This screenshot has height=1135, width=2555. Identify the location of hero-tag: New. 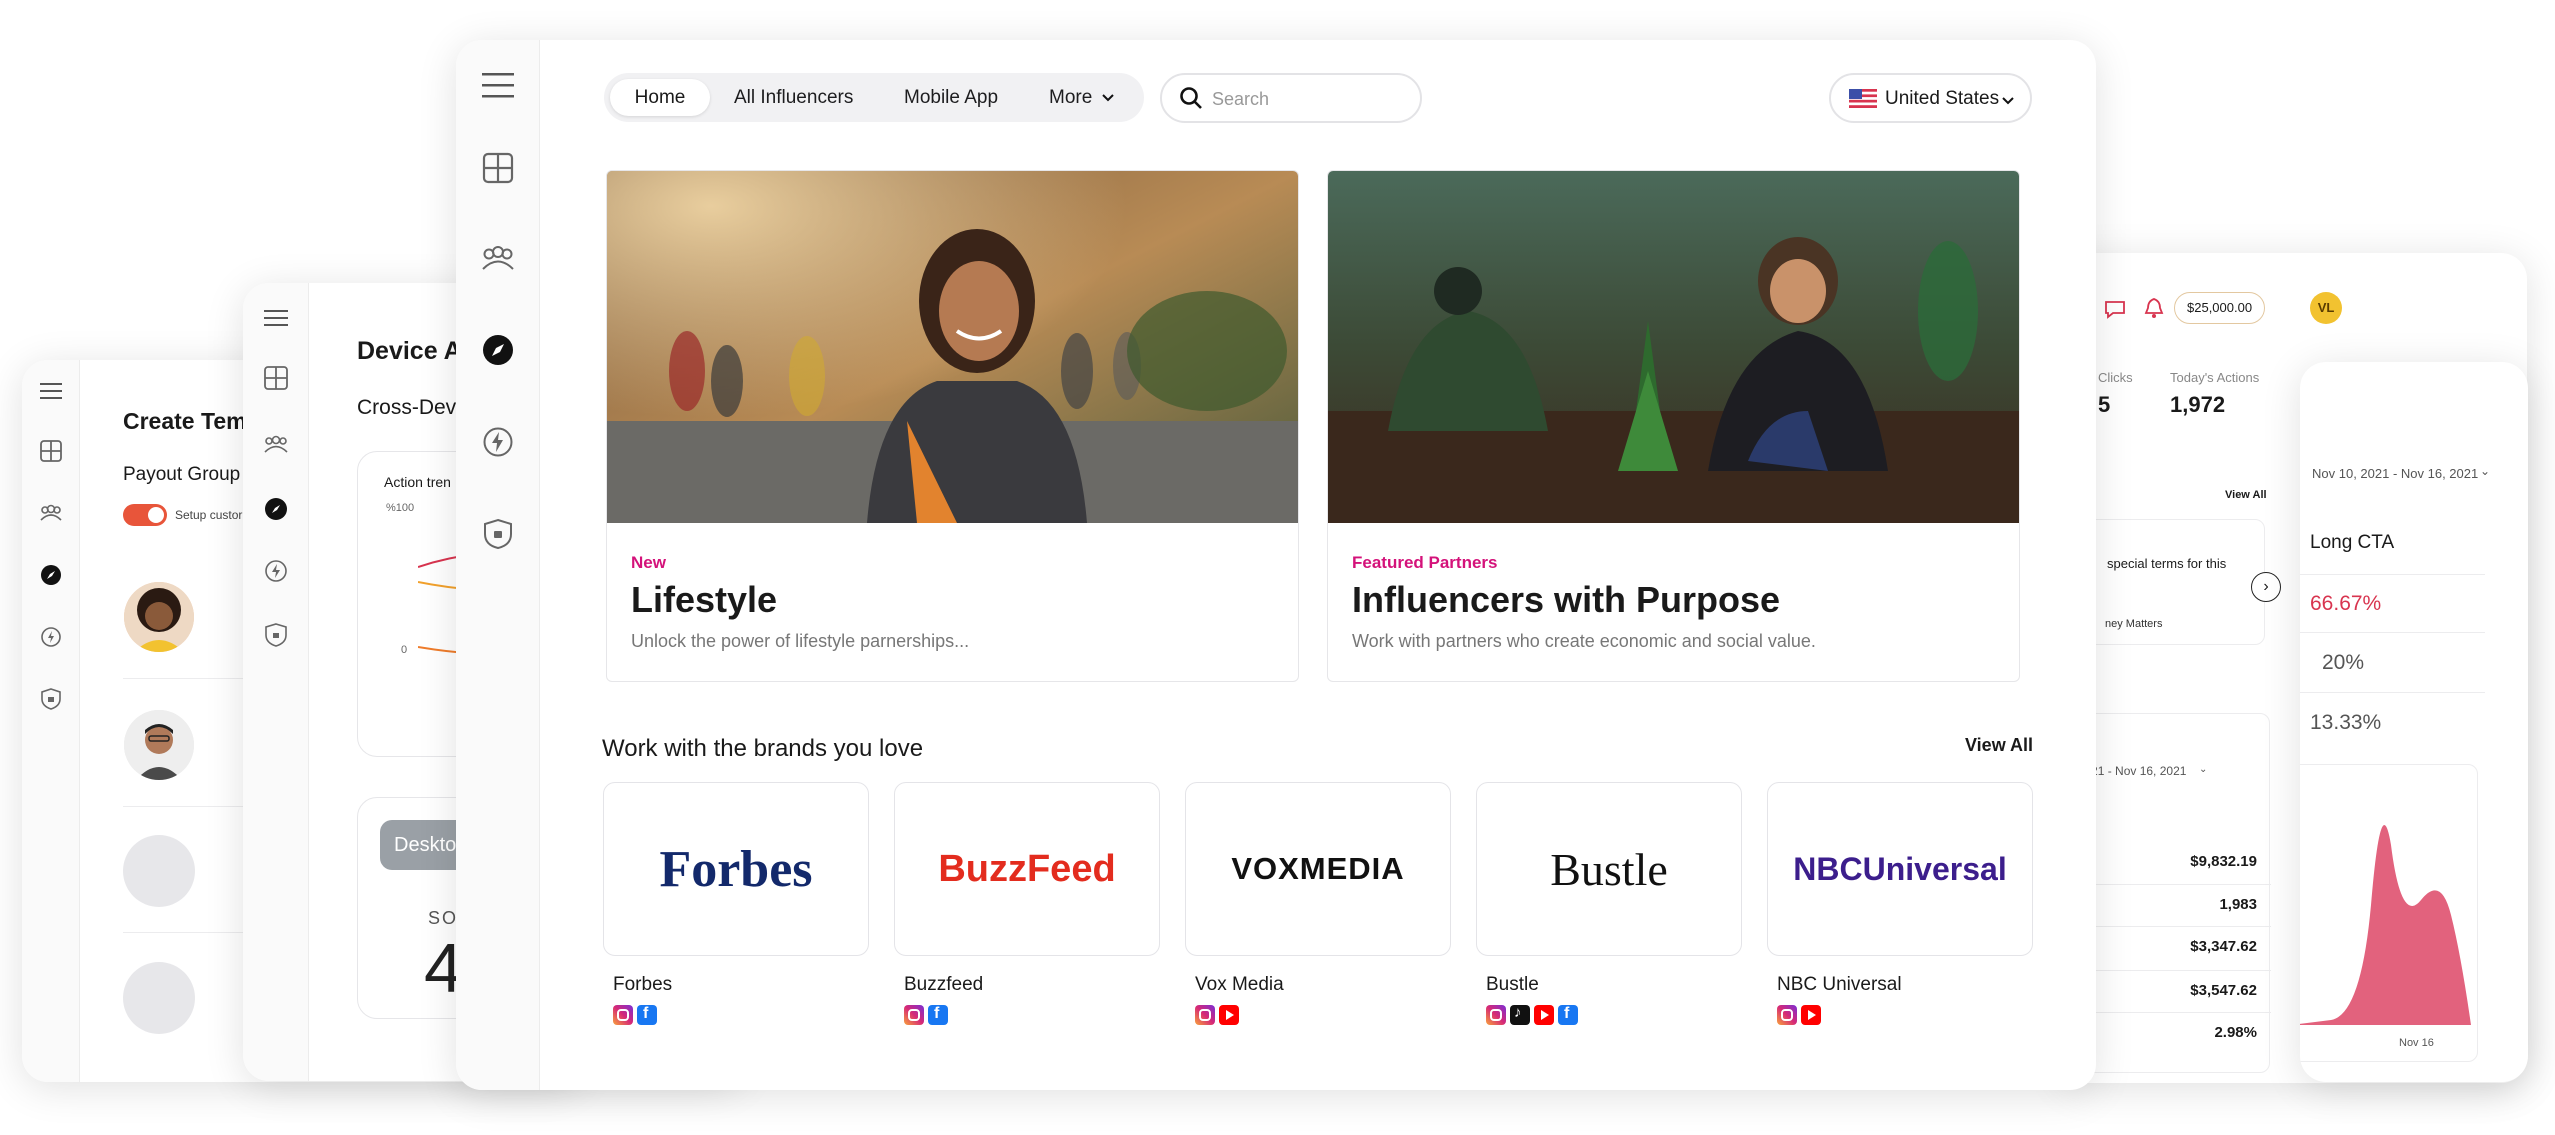
(648, 562).